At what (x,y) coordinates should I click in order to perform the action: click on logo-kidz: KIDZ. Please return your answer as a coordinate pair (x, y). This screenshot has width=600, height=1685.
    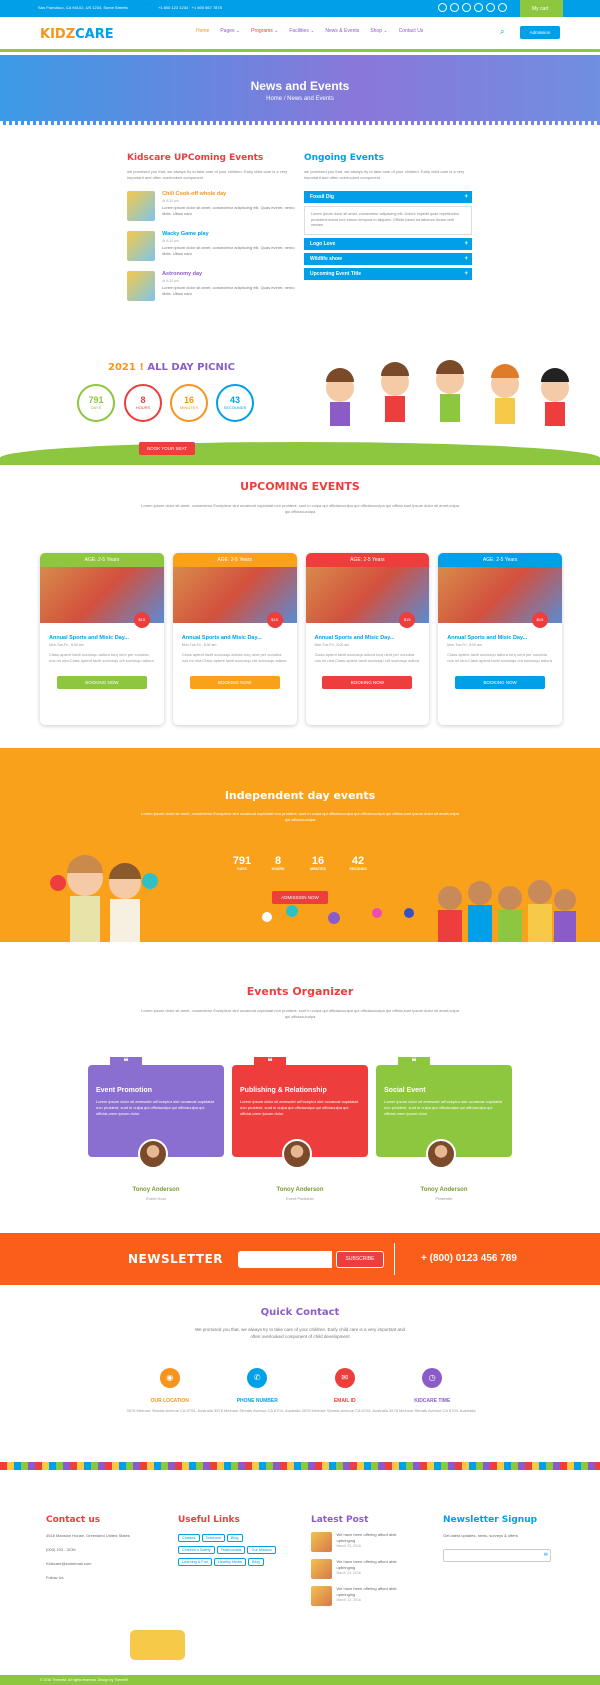
    Looking at the image, I should click on (58, 34).